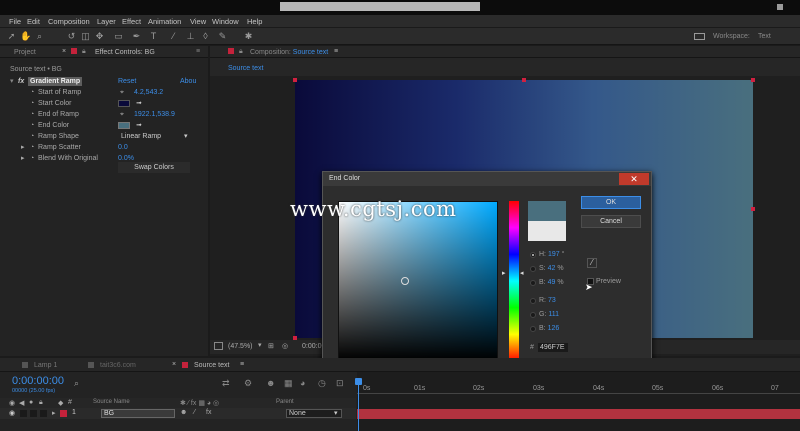  What do you see at coordinates (178, 413) in the screenshot?
I see `layer-row: ◉ ▸ 1 BG ☻ ⁄ fx None ▾` at bounding box center [178, 413].